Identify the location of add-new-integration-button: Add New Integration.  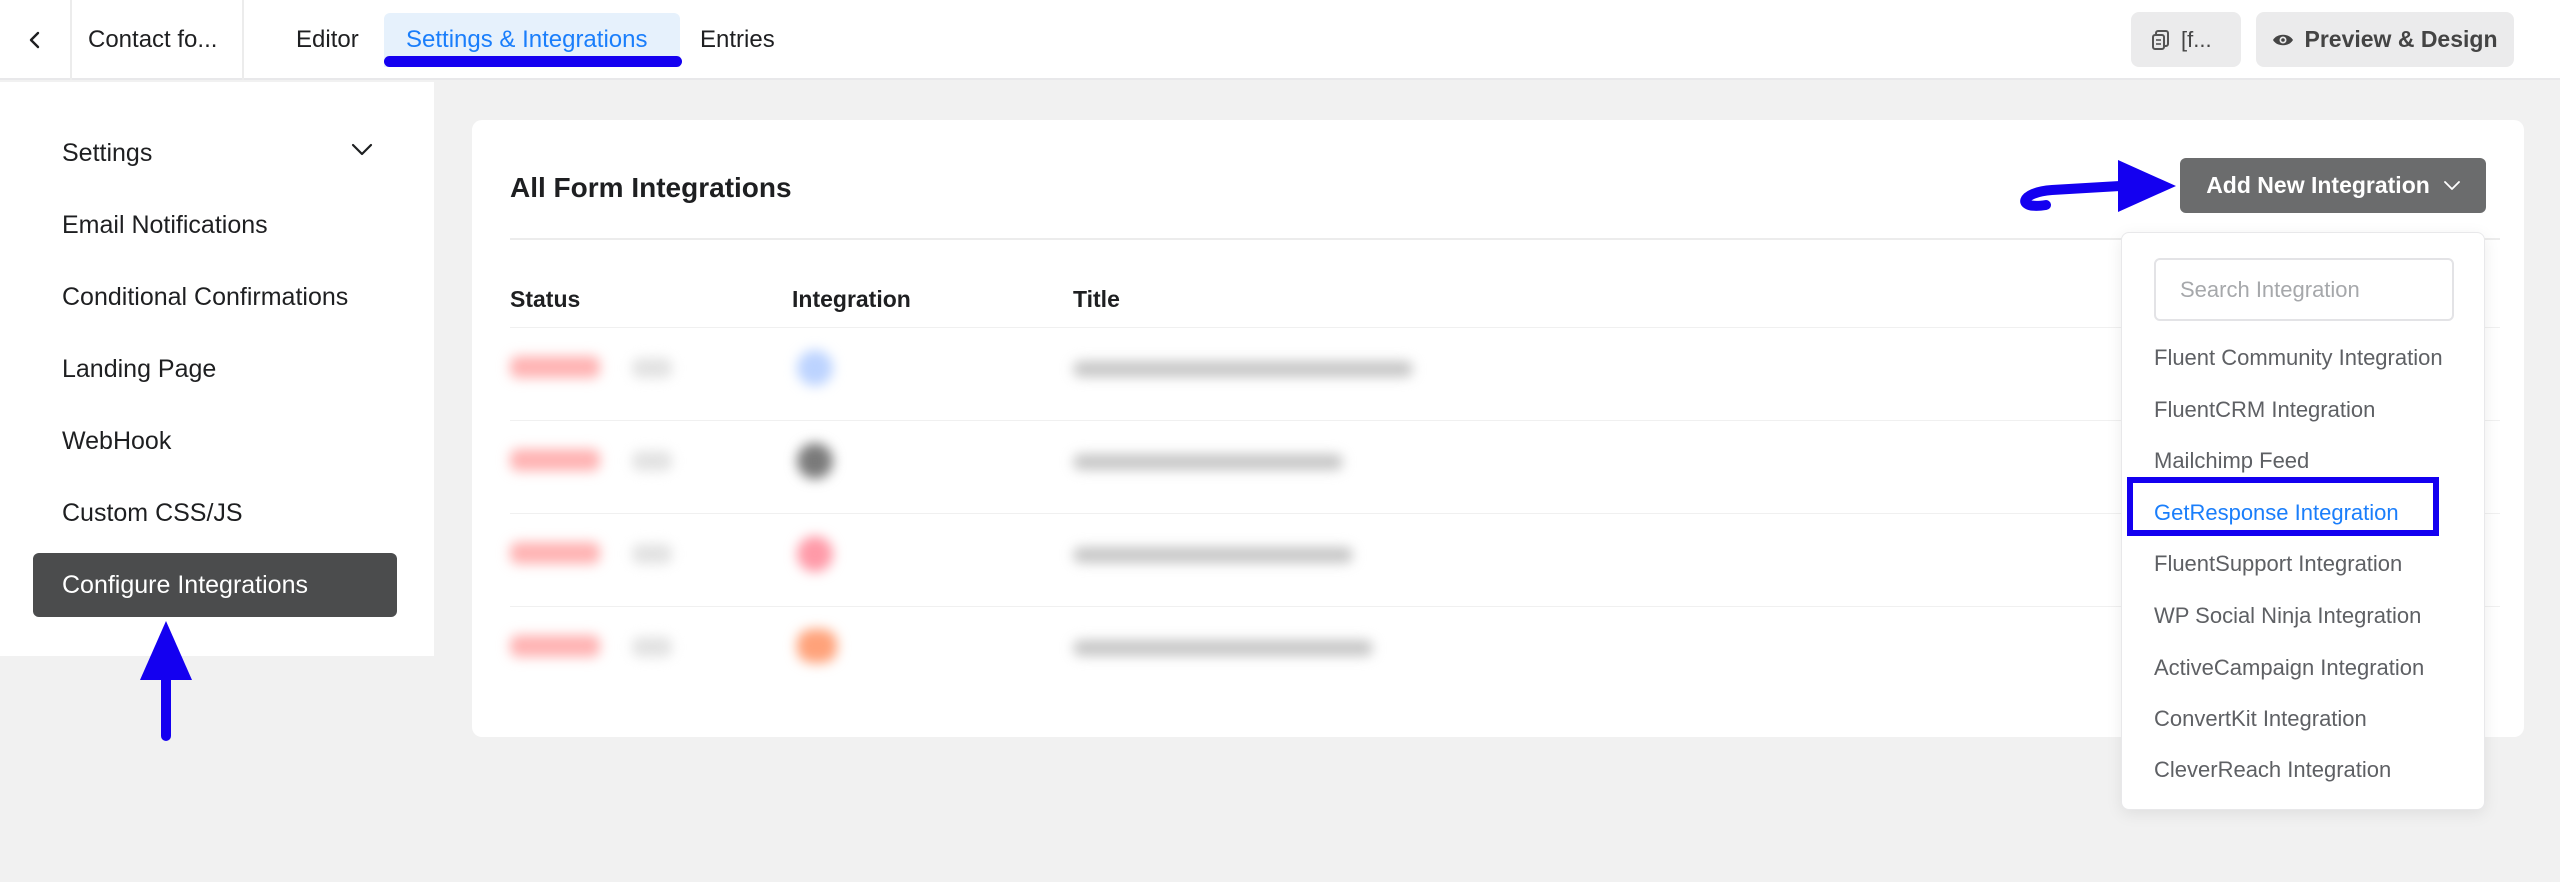
(2333, 185).